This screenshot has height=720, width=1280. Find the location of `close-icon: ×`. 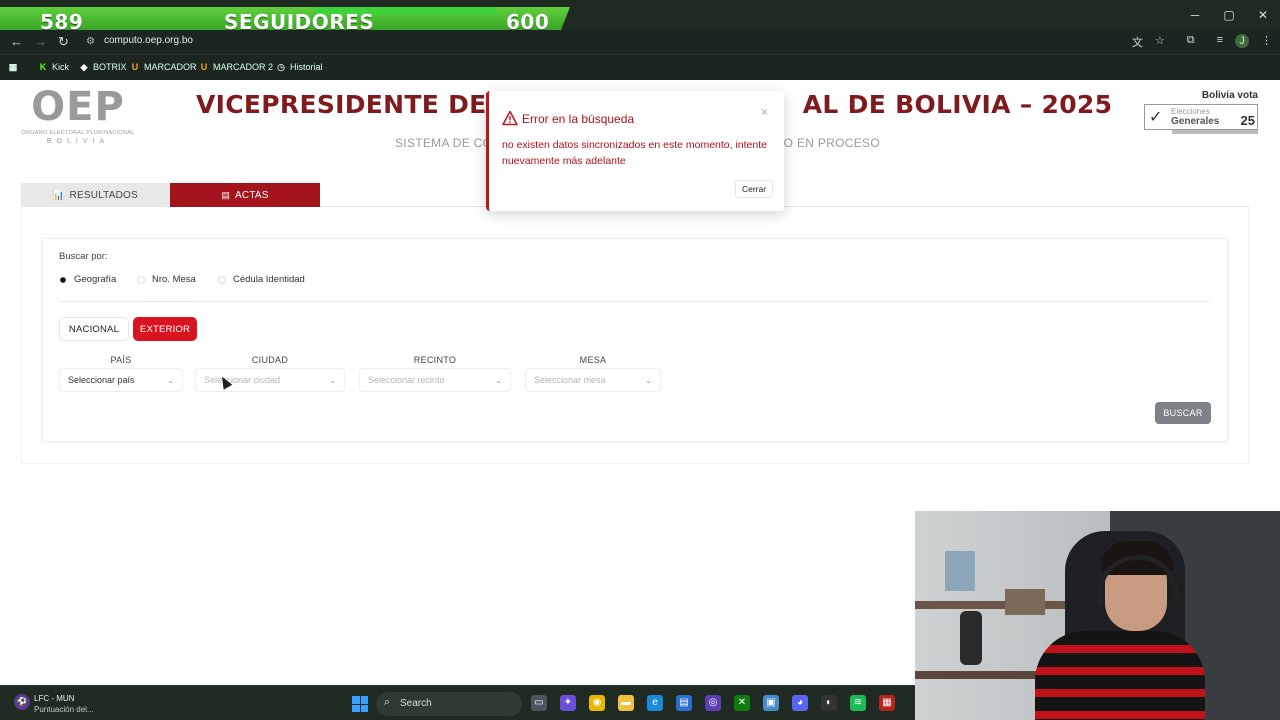

close-icon: × is located at coordinates (764, 112).